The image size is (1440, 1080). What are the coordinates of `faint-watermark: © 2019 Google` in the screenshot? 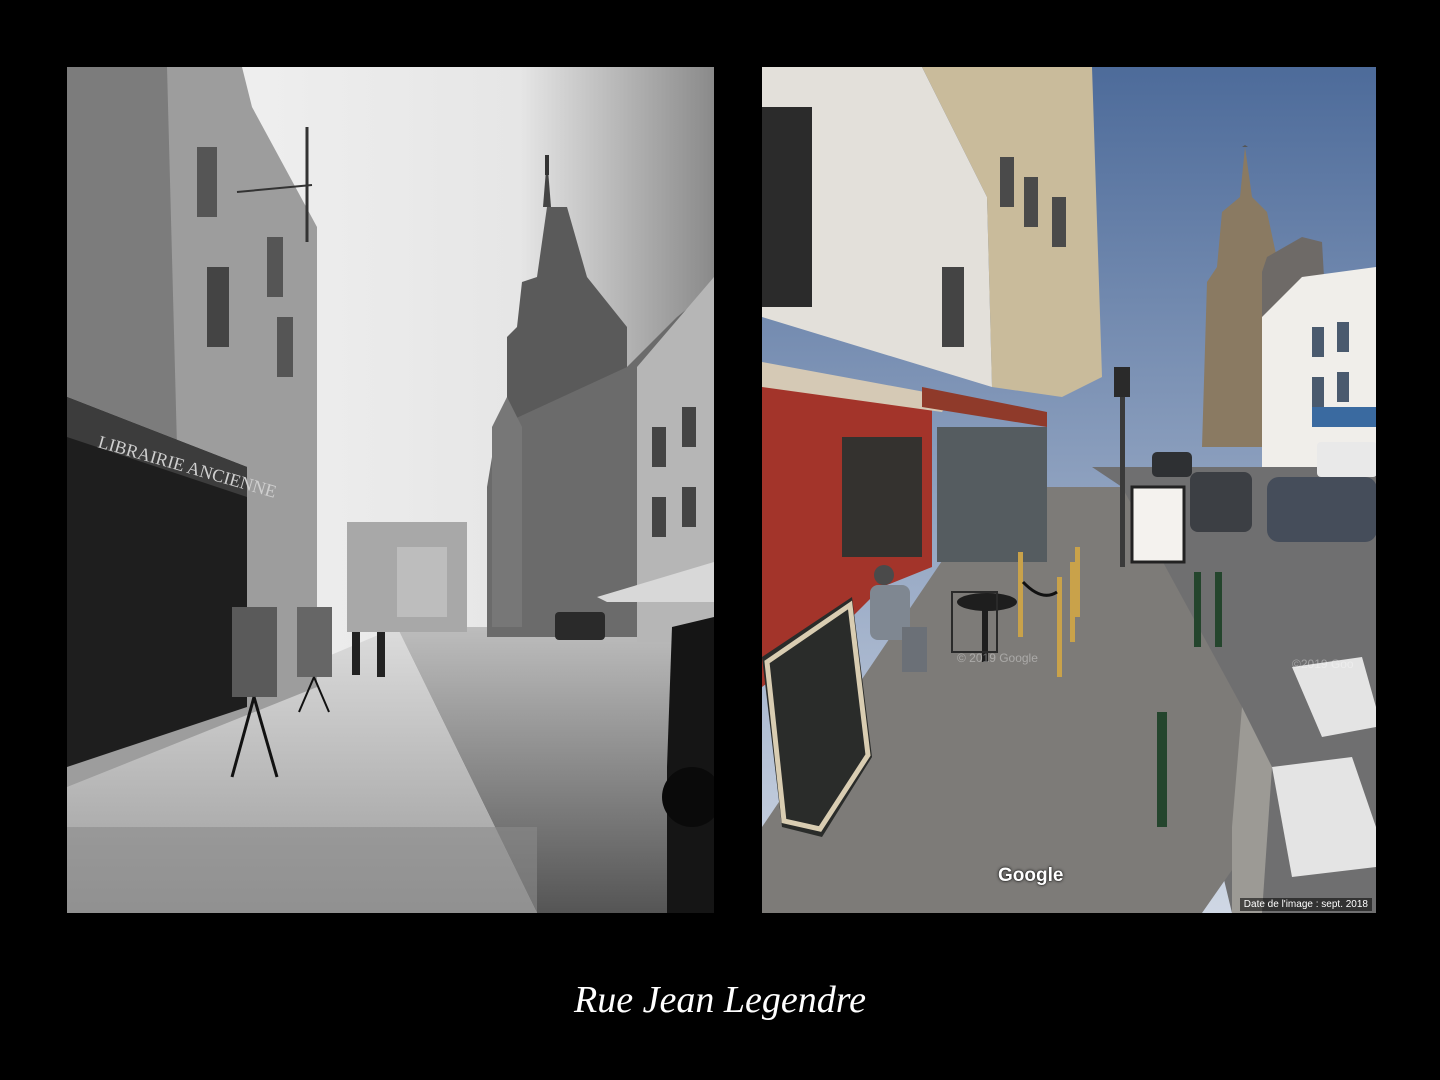 It's located at (997, 658).